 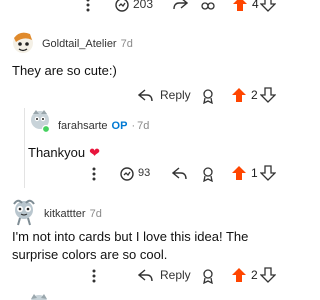 I want to click on share-icon, so click(x=180, y=5).